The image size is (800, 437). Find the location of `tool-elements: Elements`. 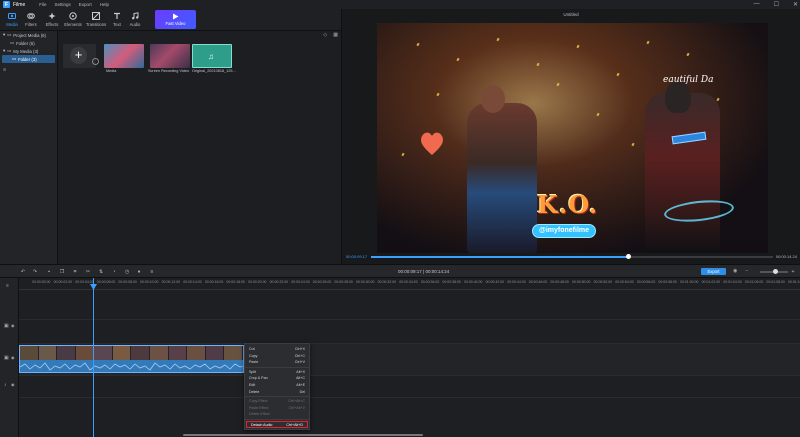

tool-elements: Elements is located at coordinates (73, 20).